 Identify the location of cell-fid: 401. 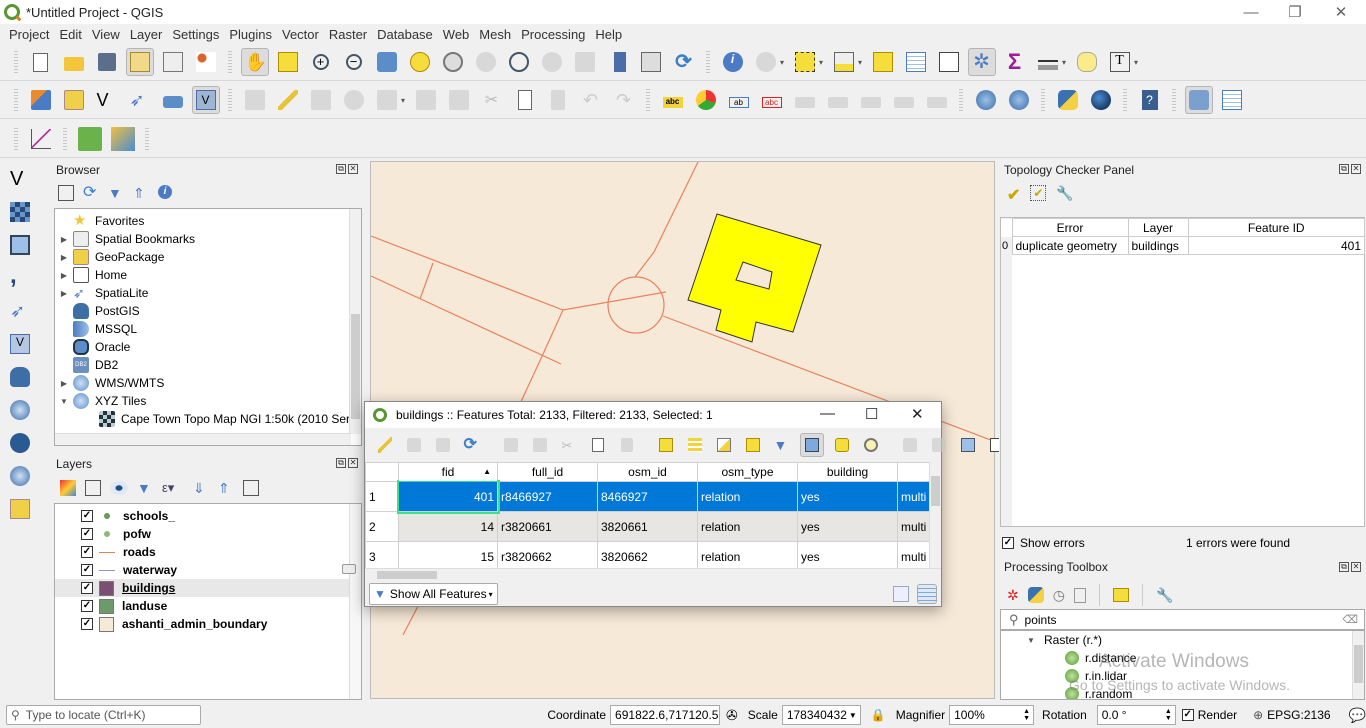
(448, 496).